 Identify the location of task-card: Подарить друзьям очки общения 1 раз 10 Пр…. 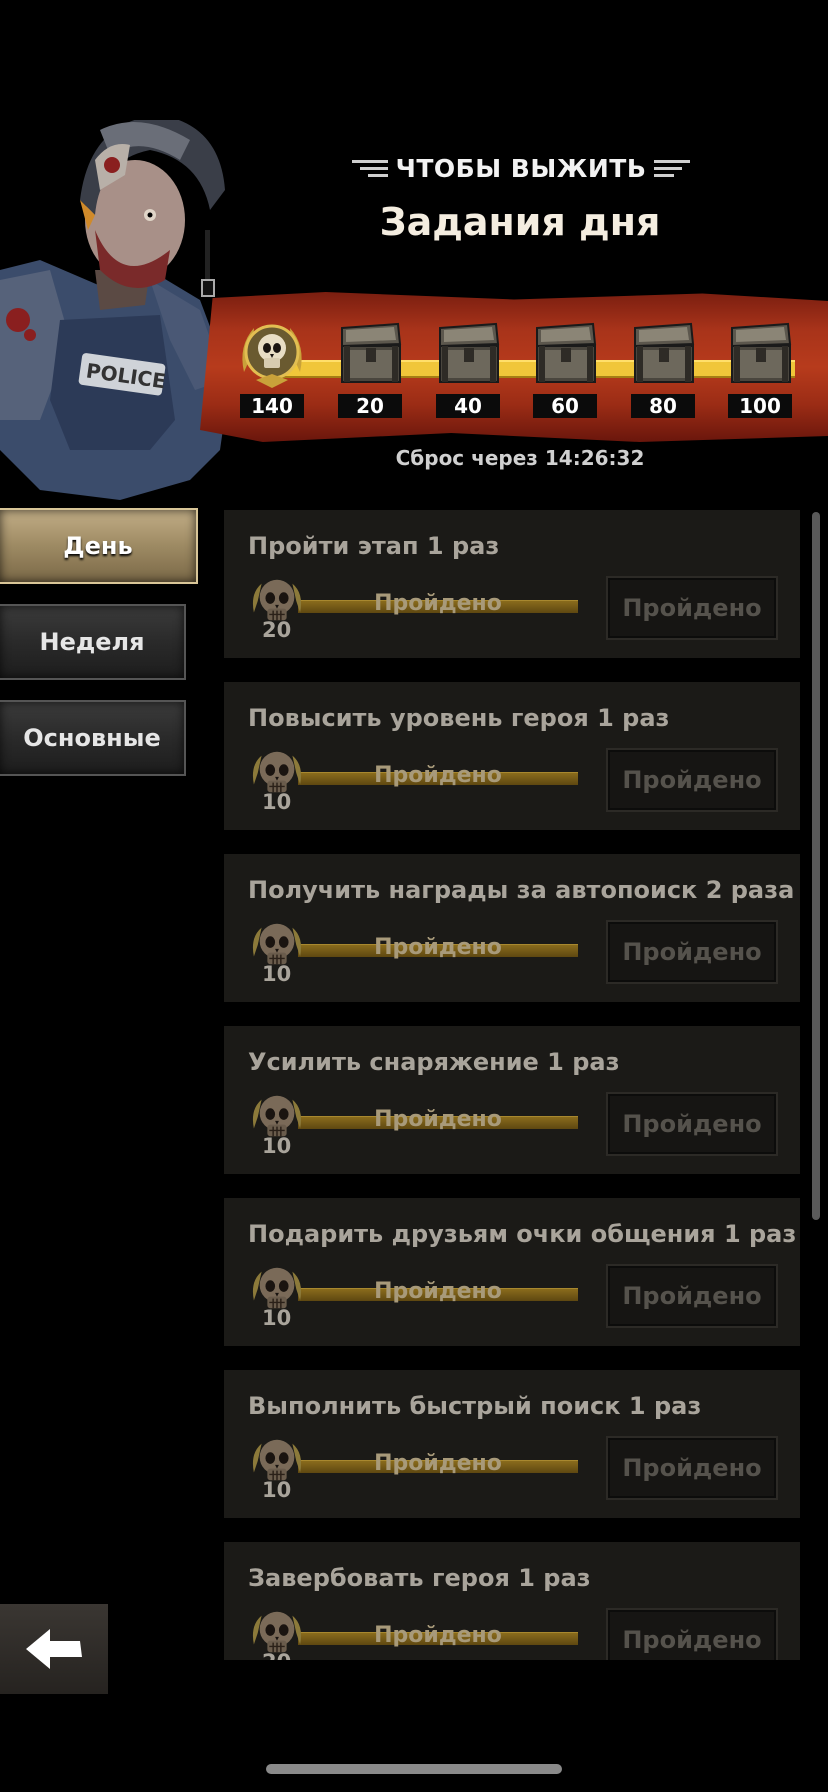
(512, 1272).